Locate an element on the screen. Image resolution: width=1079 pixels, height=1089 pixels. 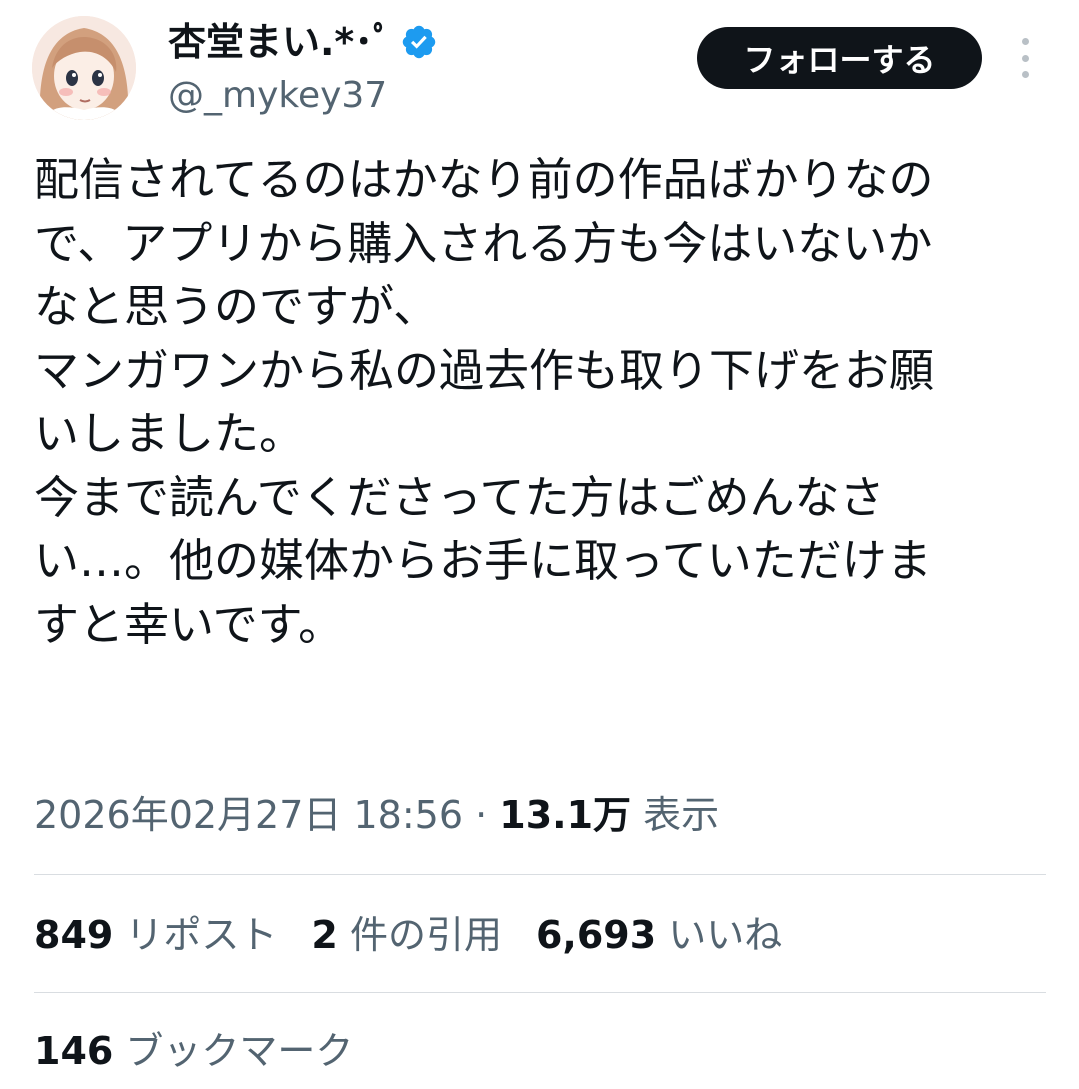
display-name-text: 杏堂まい.*･ﾟ is located at coordinates (280, 42).